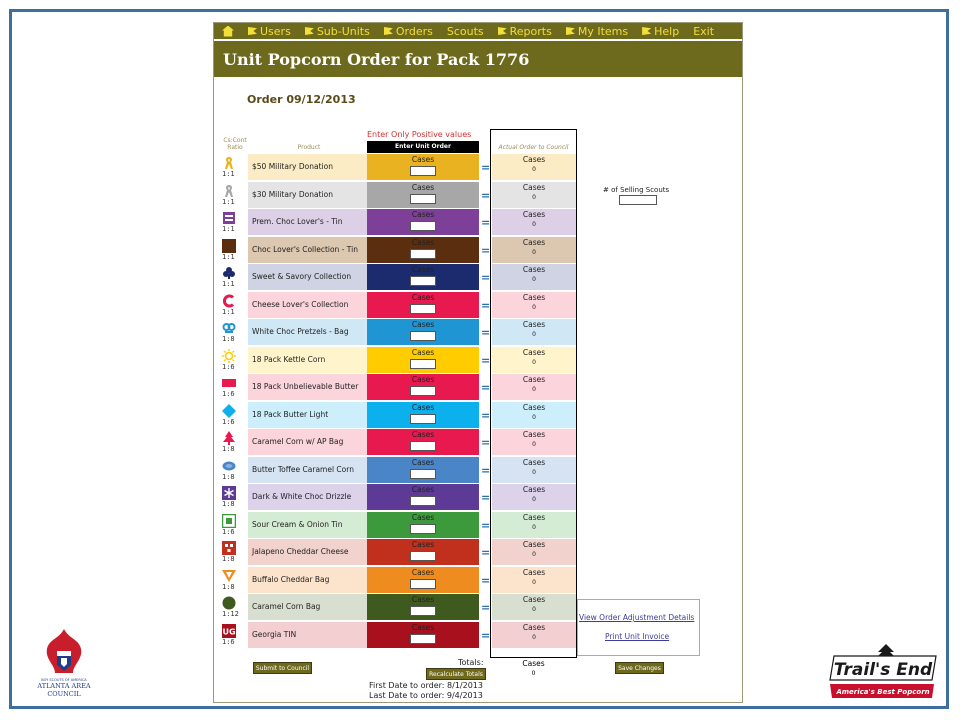  Describe the element at coordinates (426, 685) in the screenshot. I see `first-order-date: First Date to order: 8/1/2013` at that location.